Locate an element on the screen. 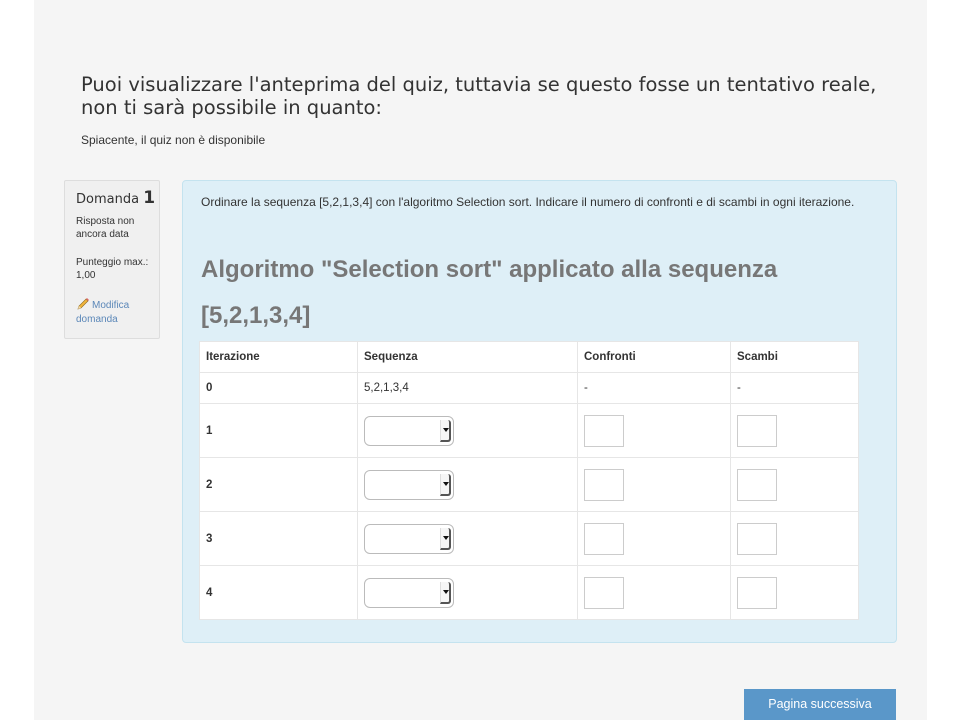 The image size is (960, 720). question-number: Domanda 1 is located at coordinates (115, 198).